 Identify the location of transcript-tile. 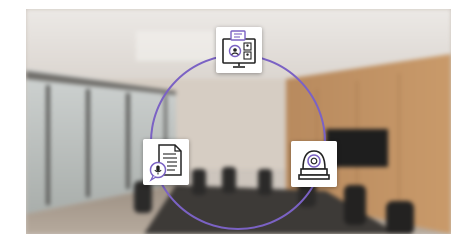
(166, 162).